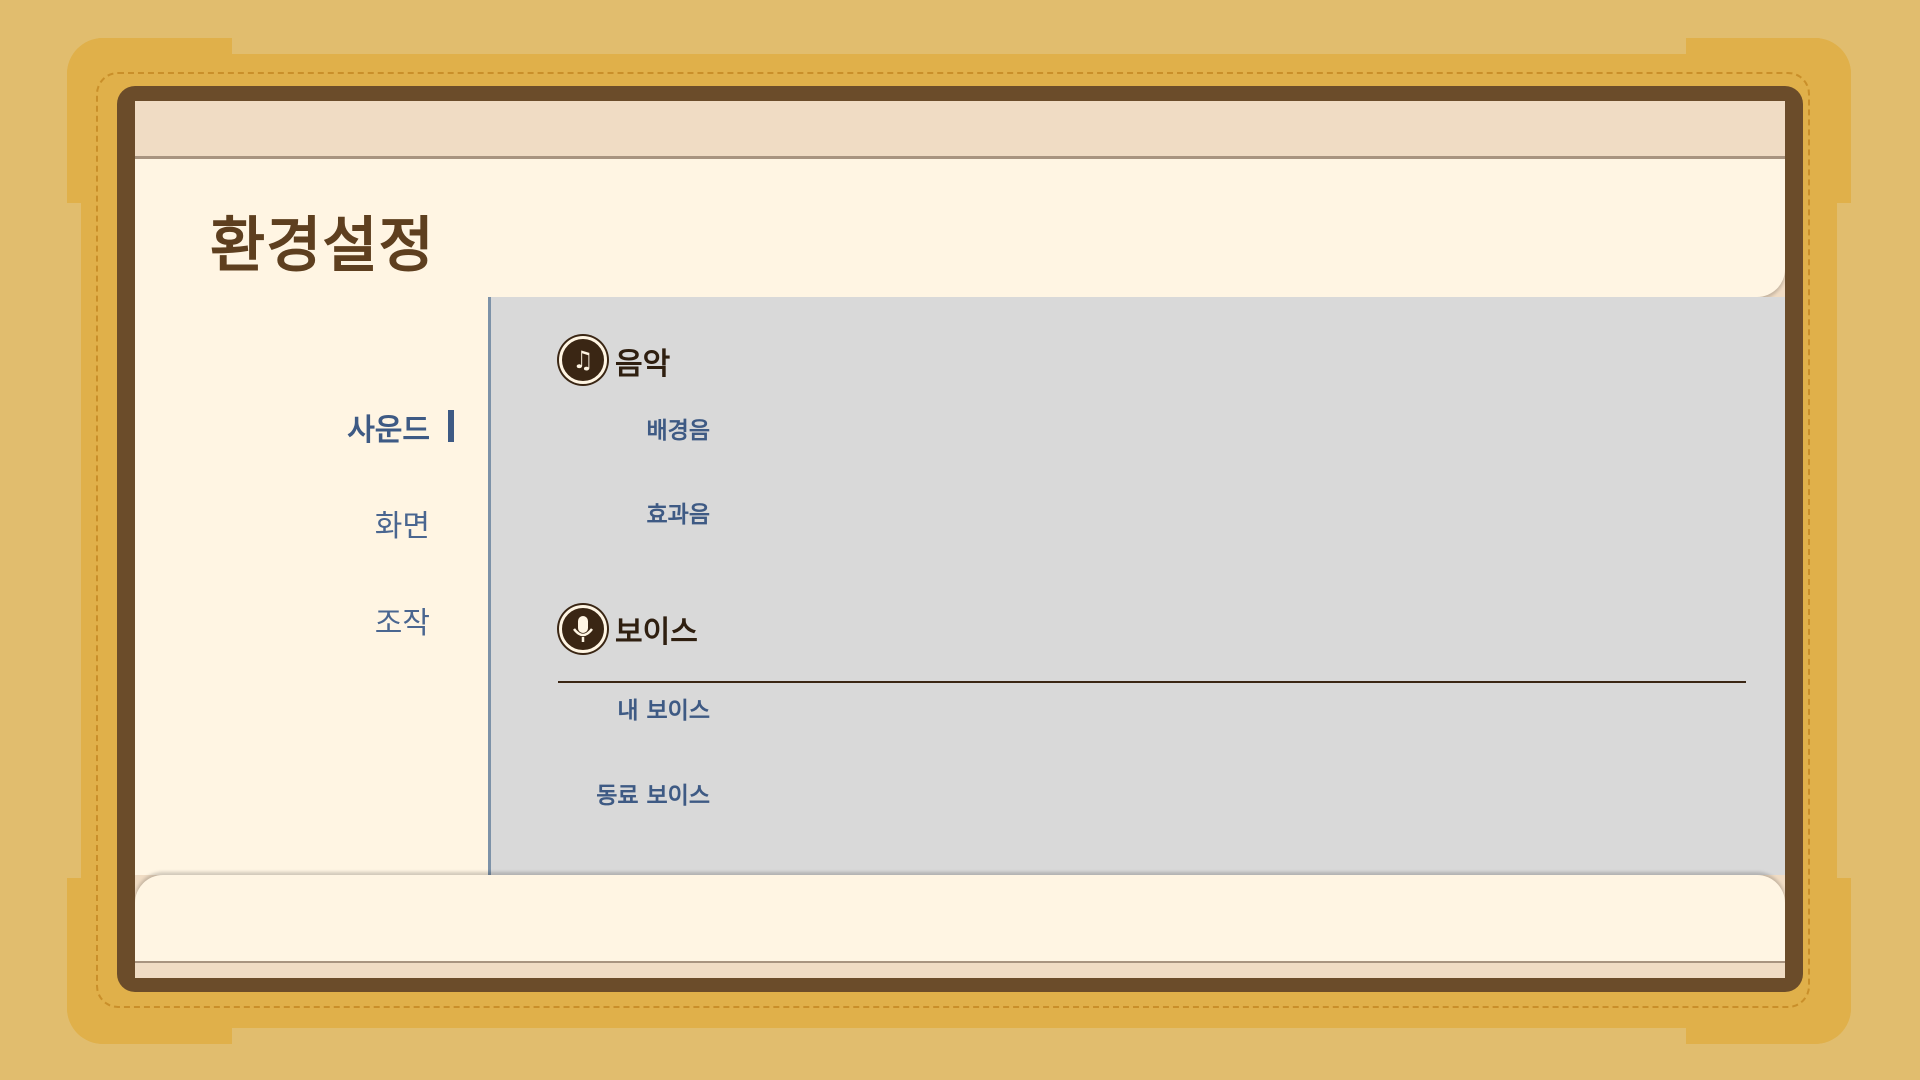 The image size is (1920, 1080). Describe the element at coordinates (643, 364) in the screenshot. I see `section-title-music: 음악` at that location.